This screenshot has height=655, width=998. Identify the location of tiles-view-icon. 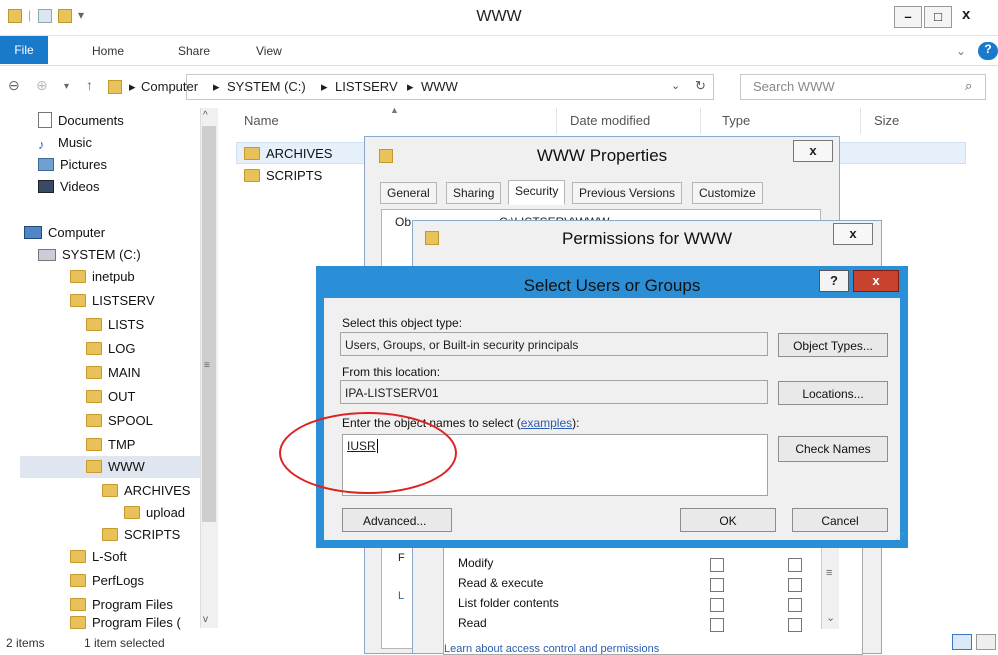
(986, 642).